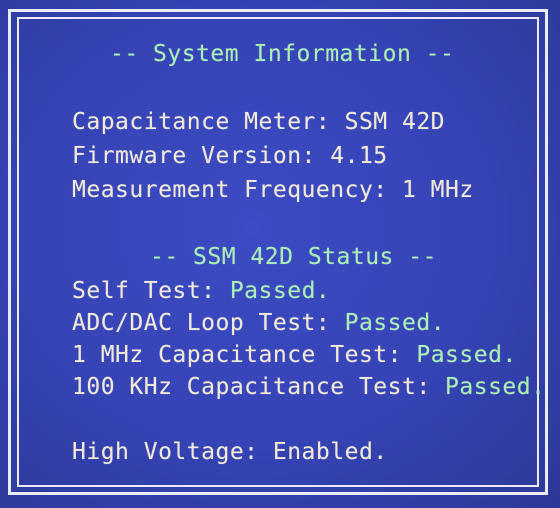  Describe the element at coordinates (244, 355) in the screenshot. I see `test-label: 1 MHz Capacitance Test:` at that location.